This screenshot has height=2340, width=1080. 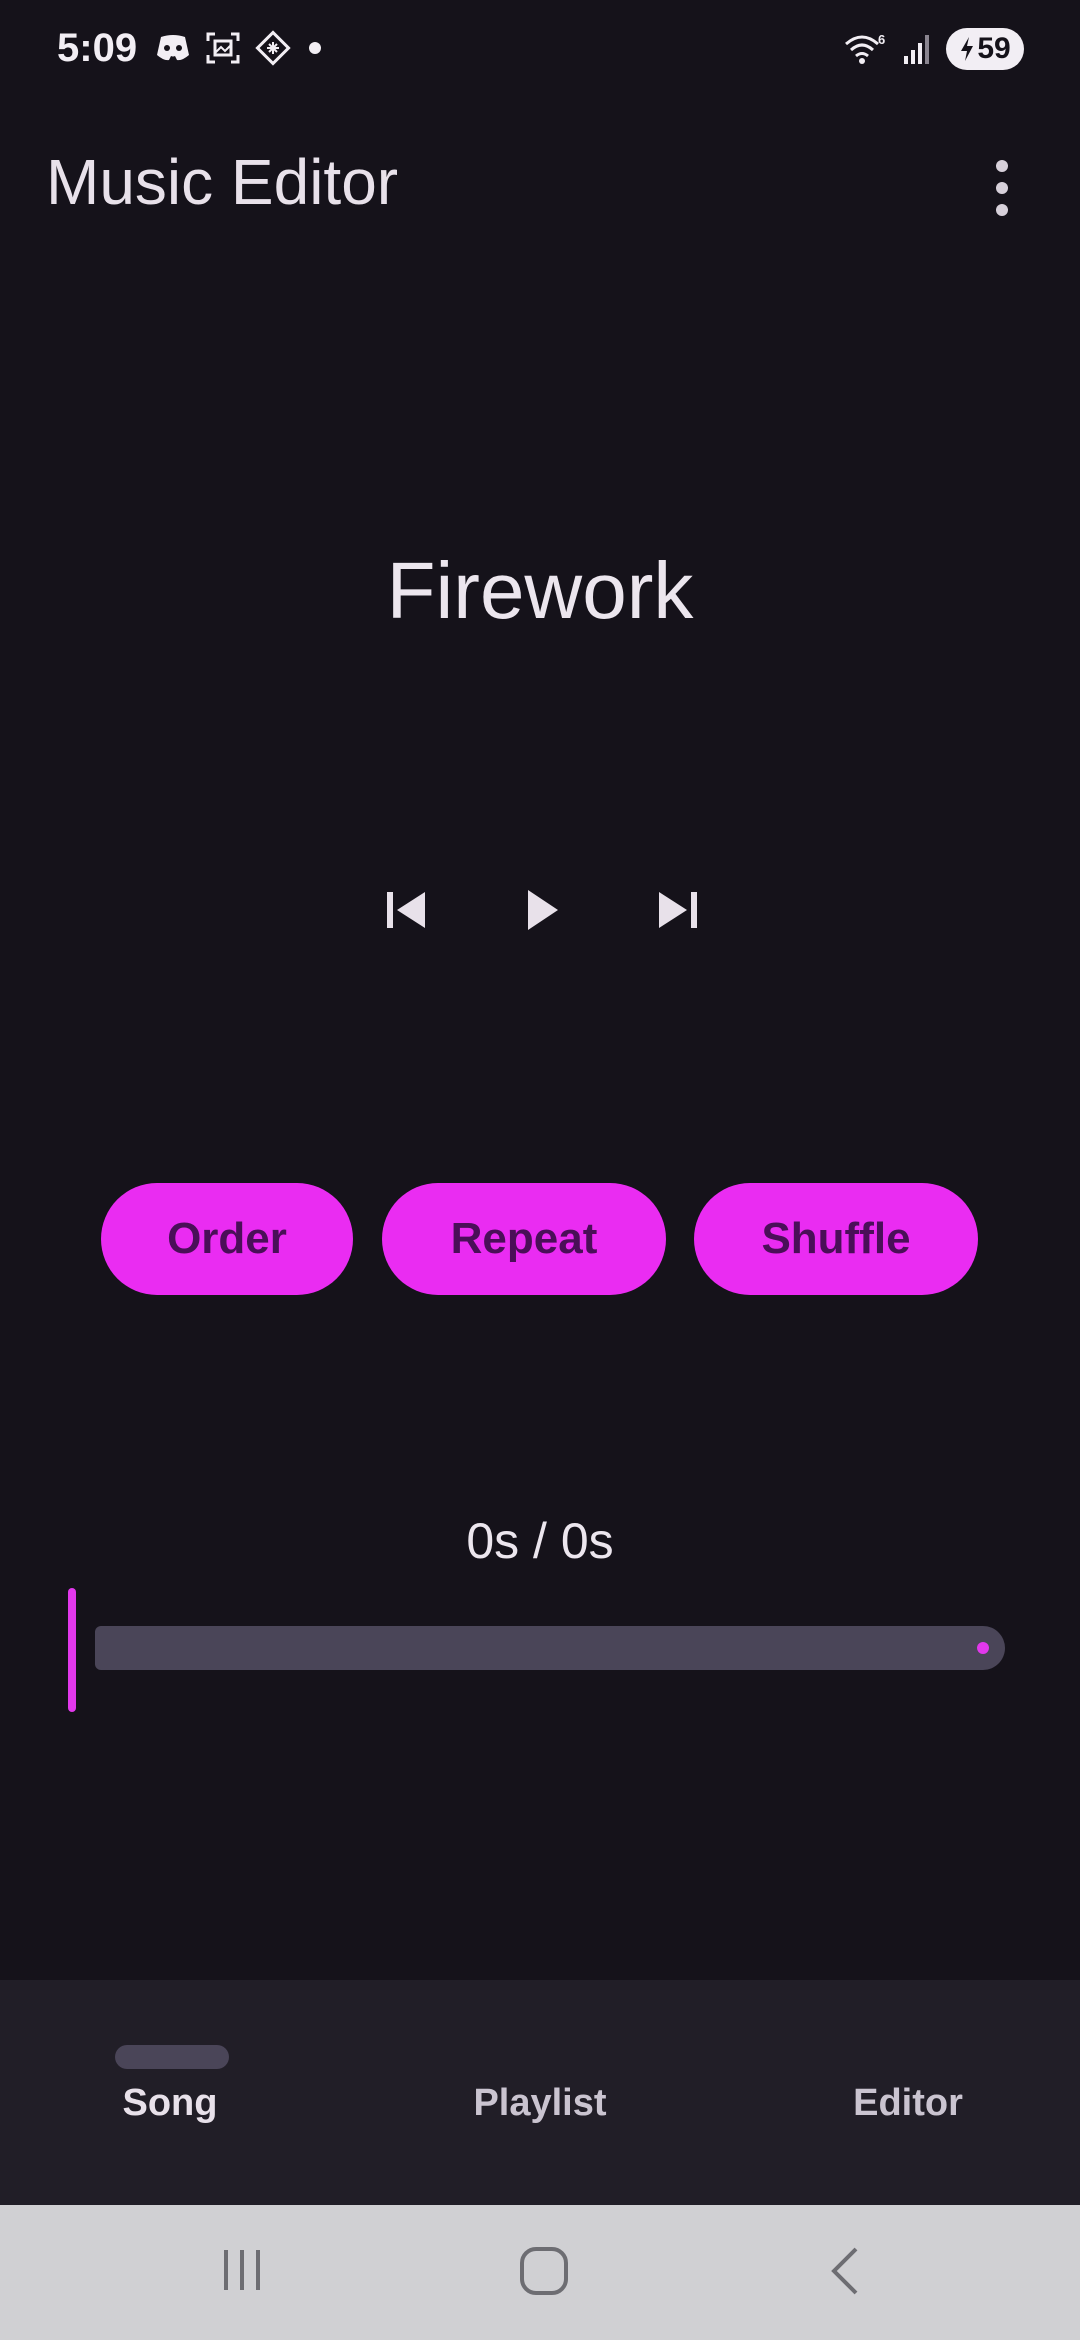 I want to click on app-icon, so click(x=273, y=48).